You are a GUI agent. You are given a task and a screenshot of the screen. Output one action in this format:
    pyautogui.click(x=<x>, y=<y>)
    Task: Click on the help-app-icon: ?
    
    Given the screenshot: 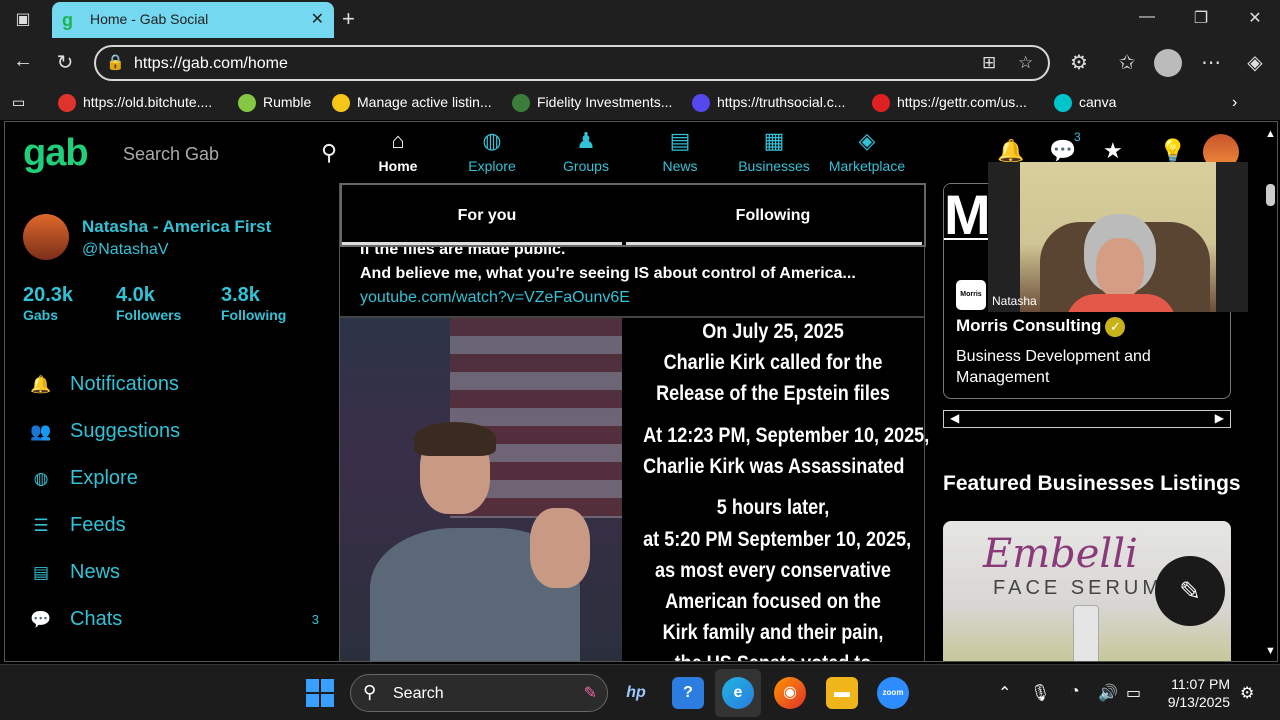 What is the action you would take?
    pyautogui.click(x=688, y=693)
    